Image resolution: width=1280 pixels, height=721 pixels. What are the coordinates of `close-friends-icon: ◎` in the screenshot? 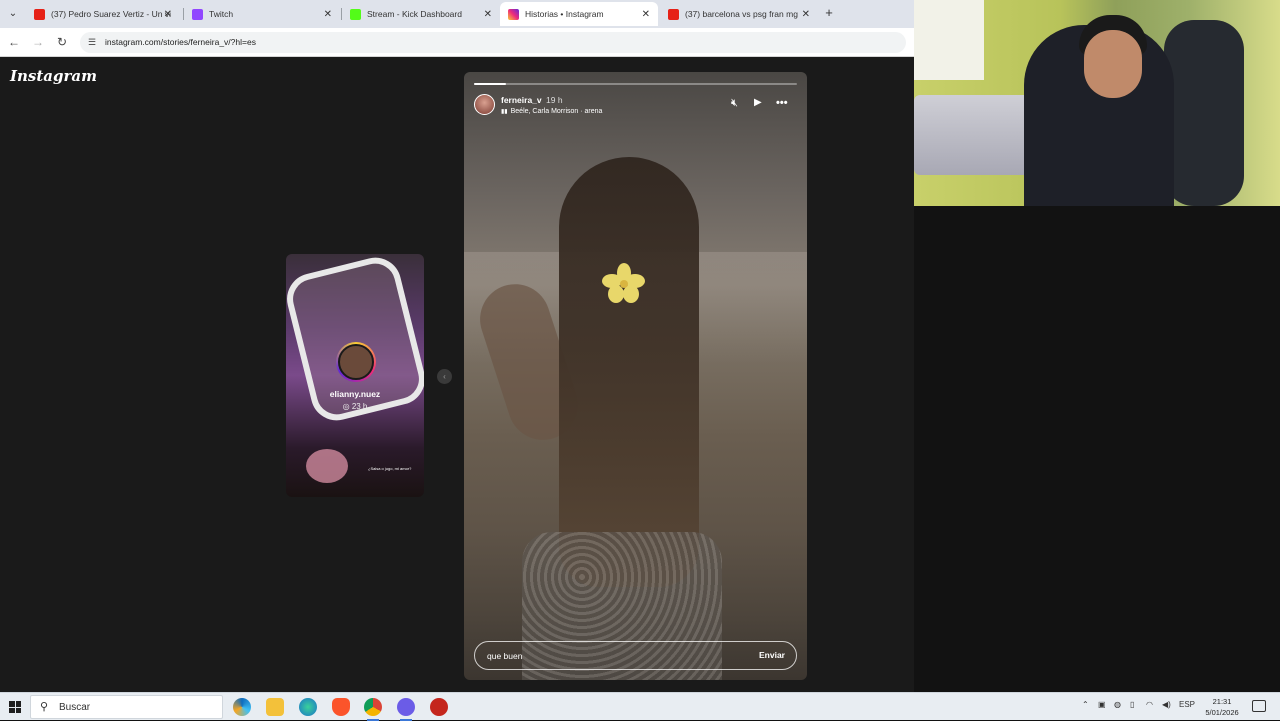 It's located at (347, 406).